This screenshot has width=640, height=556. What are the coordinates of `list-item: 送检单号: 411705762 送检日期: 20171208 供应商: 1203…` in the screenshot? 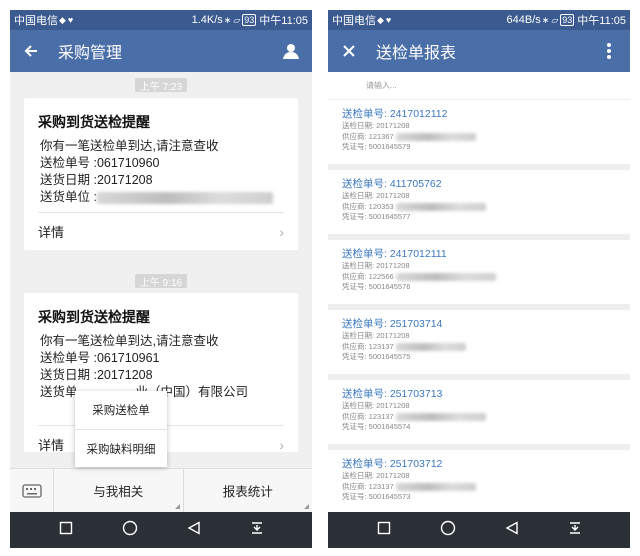 It's located at (479, 205).